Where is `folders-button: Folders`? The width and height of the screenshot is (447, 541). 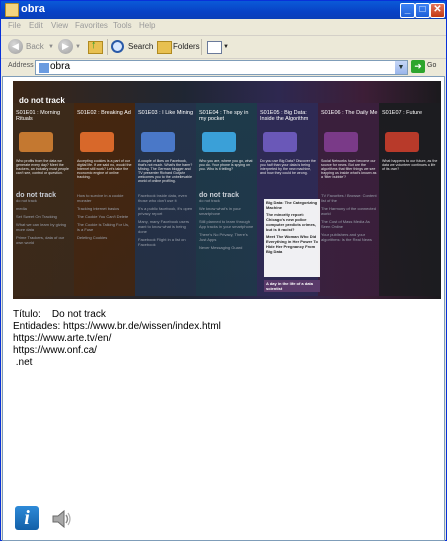
folders-button: Folders is located at coordinates (179, 47).